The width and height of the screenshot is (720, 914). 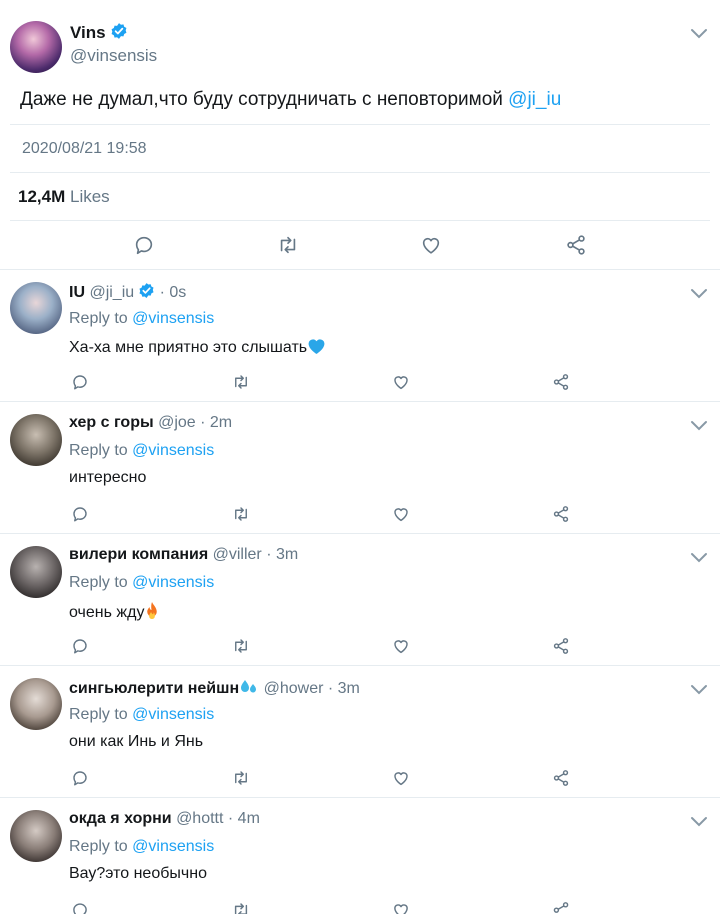 What do you see at coordinates (84, 148) in the screenshot?
I see `tweet-timestamp: 2020/08/21 19:58` at bounding box center [84, 148].